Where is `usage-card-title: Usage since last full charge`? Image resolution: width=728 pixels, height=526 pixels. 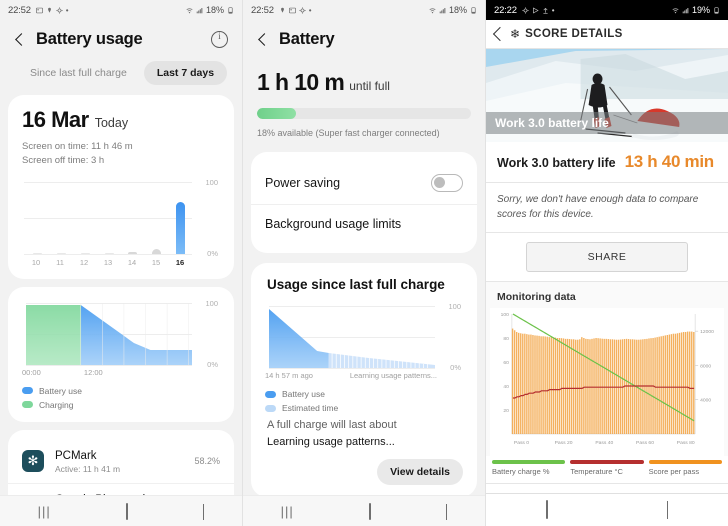
usage-card-title: Usage since last full charge is located at coordinates (356, 284).